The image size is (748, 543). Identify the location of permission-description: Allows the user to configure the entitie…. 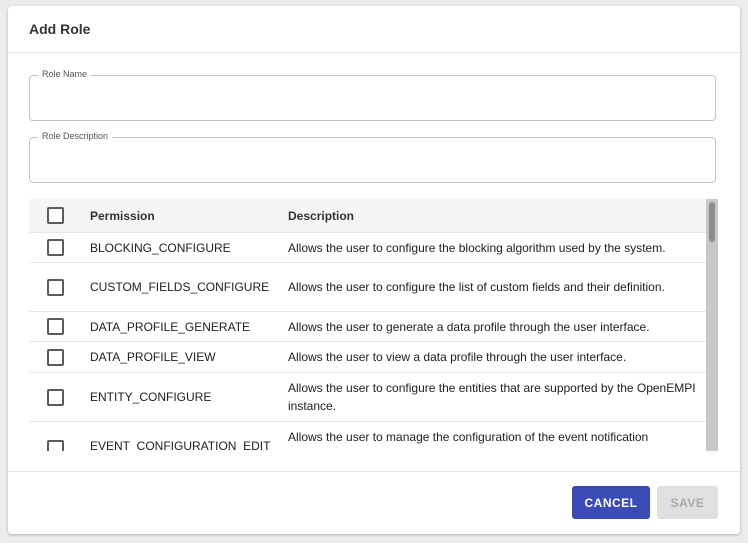
(492, 397).